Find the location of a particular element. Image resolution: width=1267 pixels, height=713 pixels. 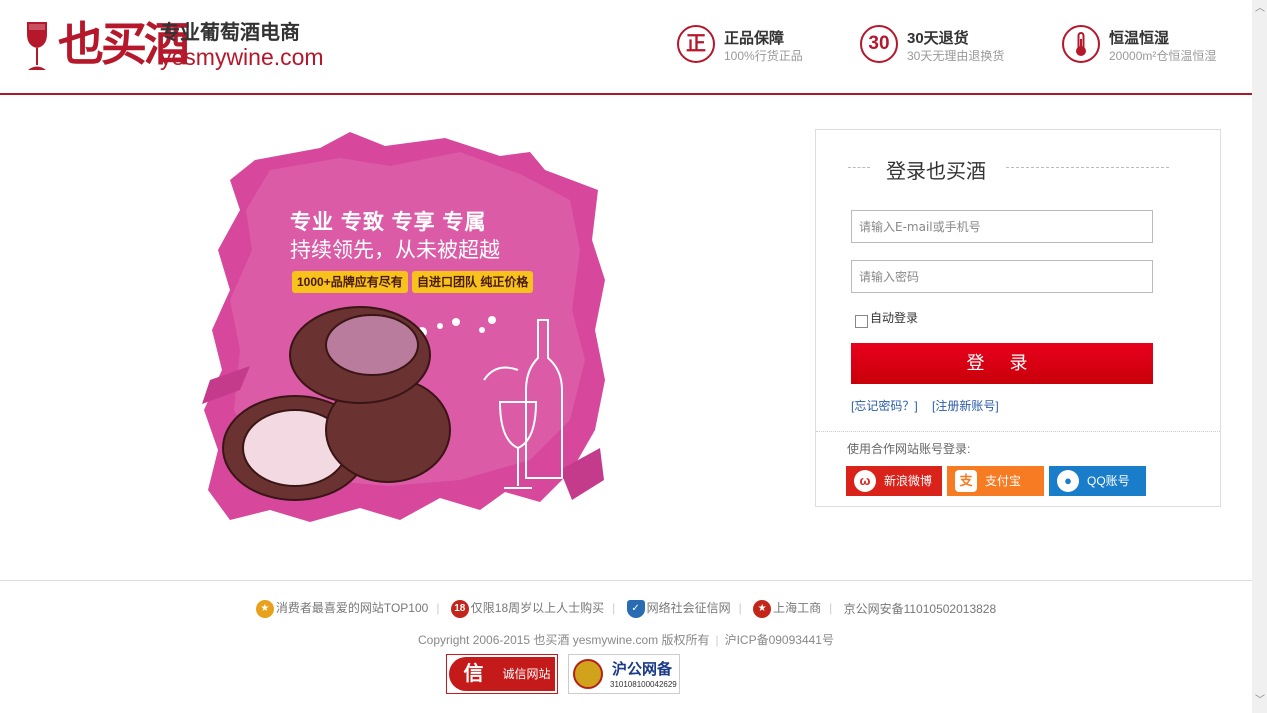

trust-label: 诚信网站 is located at coordinates (526, 674).